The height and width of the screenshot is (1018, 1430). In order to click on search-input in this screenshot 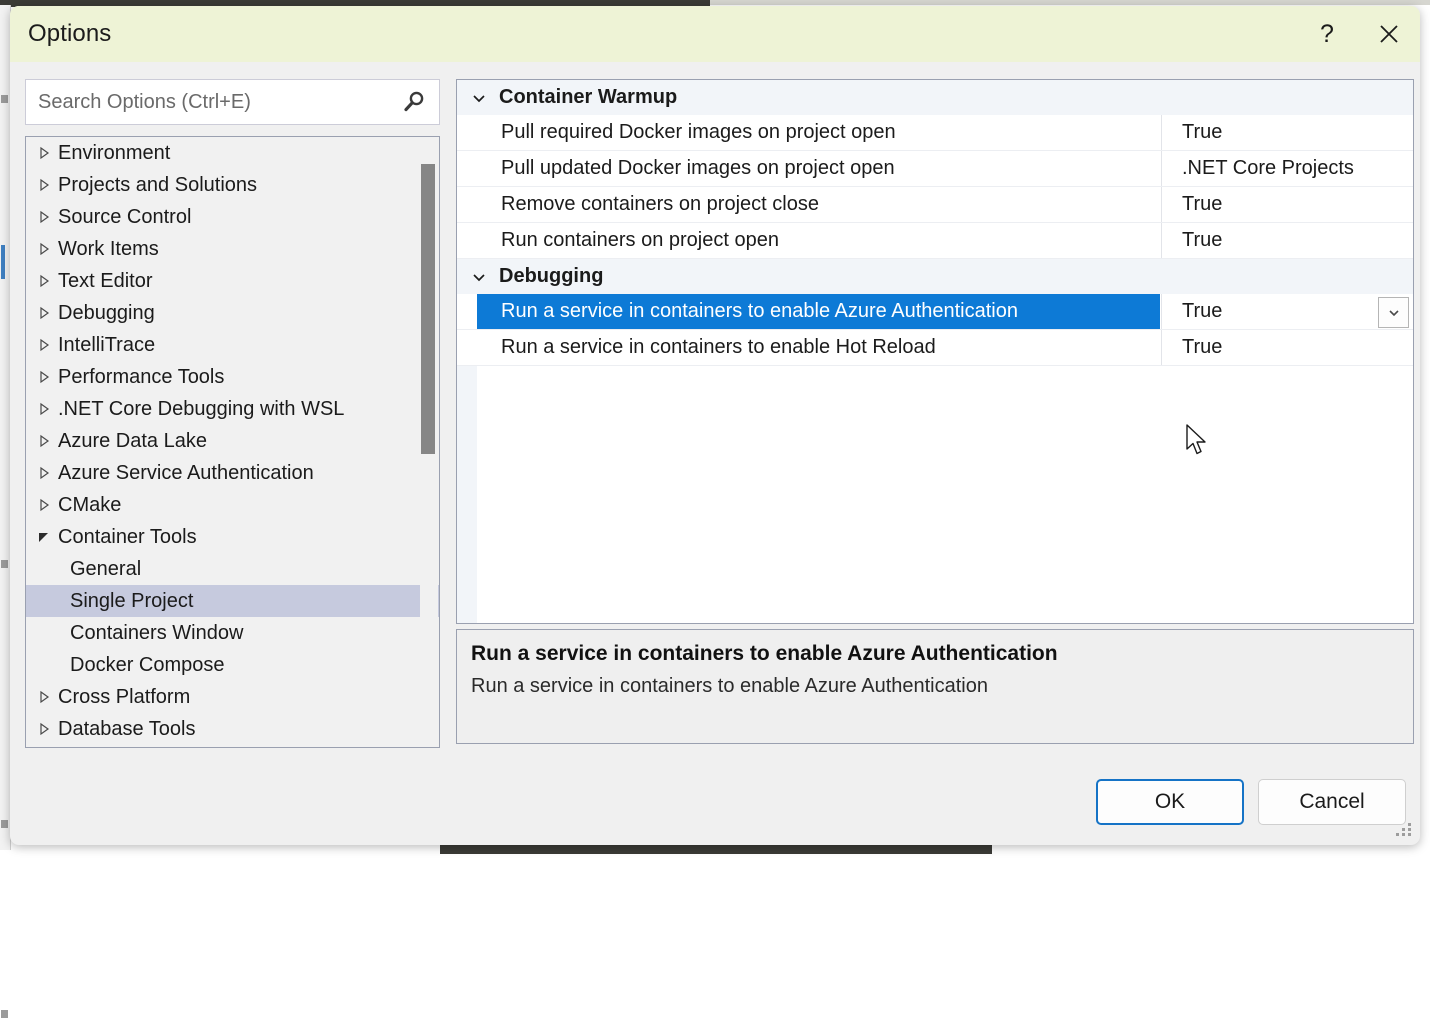, I will do `click(208, 102)`.